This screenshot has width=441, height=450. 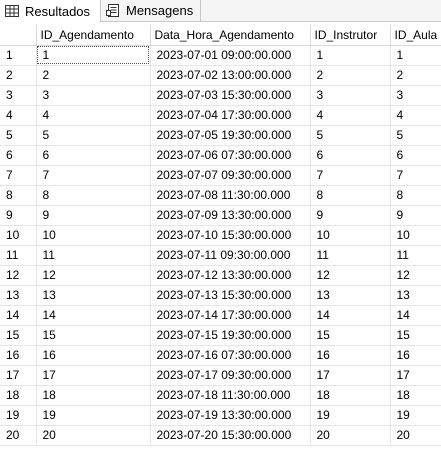 I want to click on row-number: 4, so click(x=18, y=115).